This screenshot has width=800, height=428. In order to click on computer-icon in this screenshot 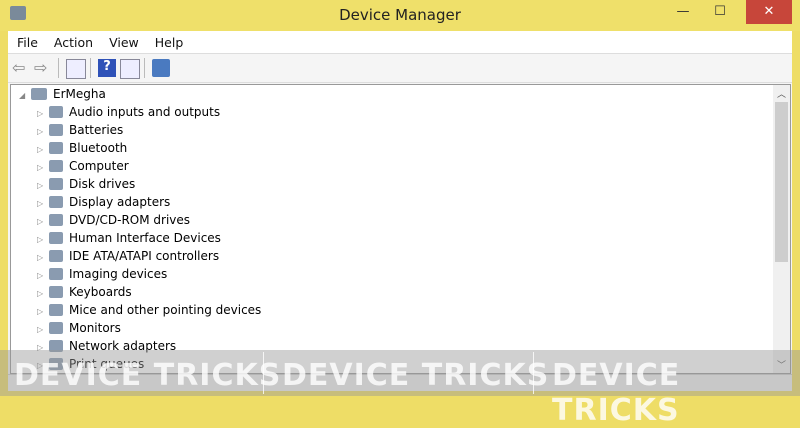, I will do `click(39, 94)`.